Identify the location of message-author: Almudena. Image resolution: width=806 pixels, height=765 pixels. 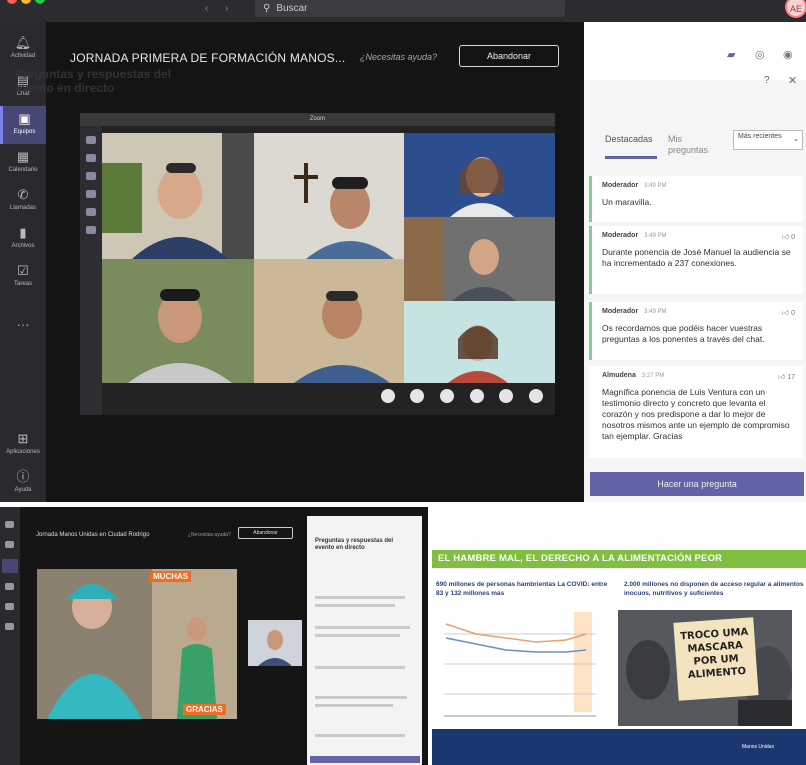
(619, 375).